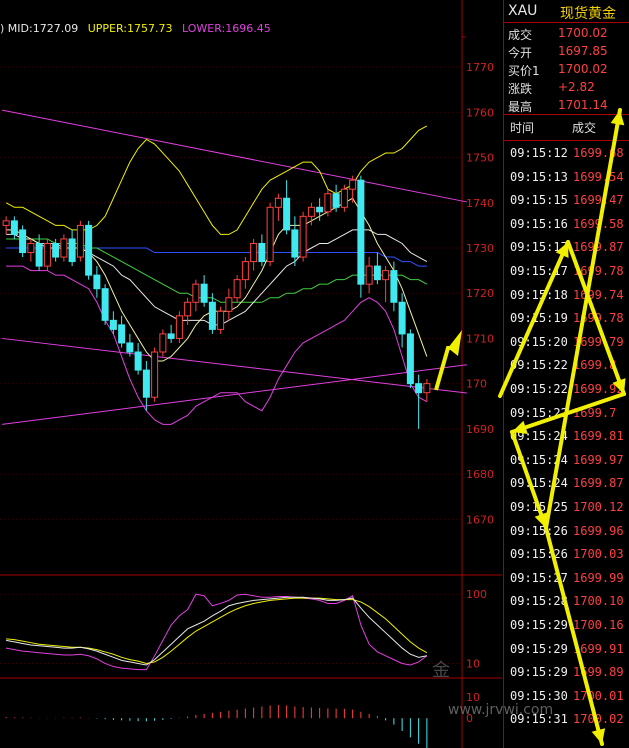 This screenshot has width=629, height=748. What do you see at coordinates (588, 14) in the screenshot?
I see `instrument-name: 现货黄金` at bounding box center [588, 14].